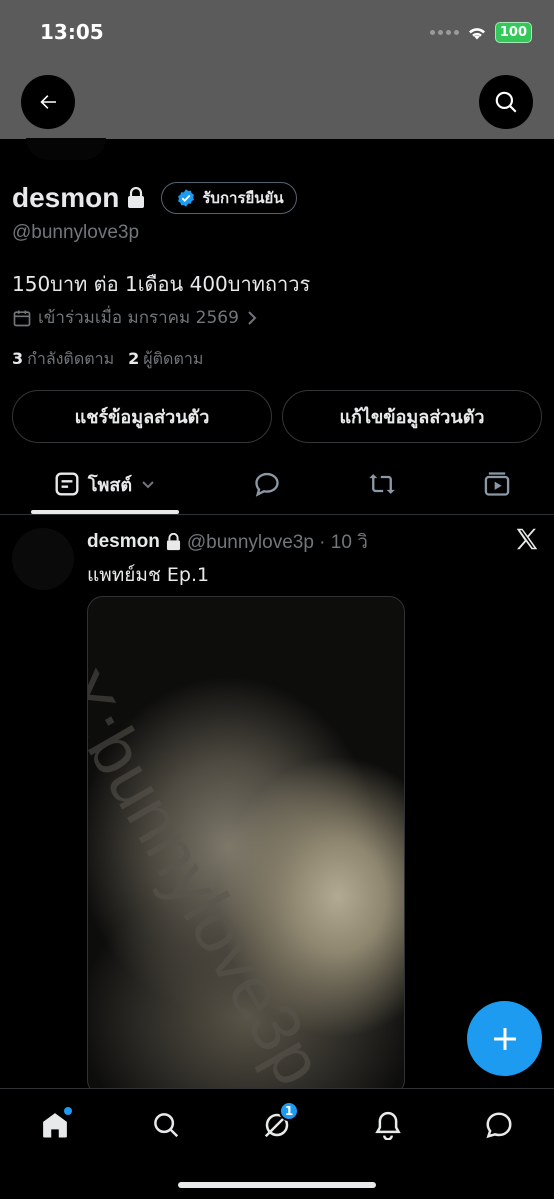  What do you see at coordinates (123, 542) in the screenshot?
I see `post-author-name: desmon` at bounding box center [123, 542].